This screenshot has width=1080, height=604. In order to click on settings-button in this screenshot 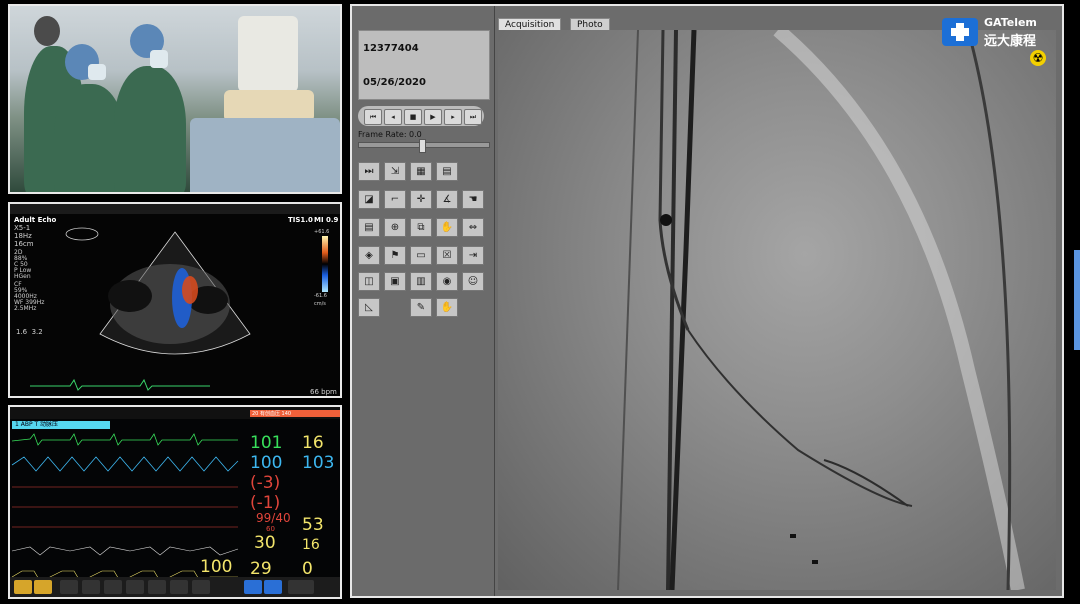, I will do `click(273, 587)`.